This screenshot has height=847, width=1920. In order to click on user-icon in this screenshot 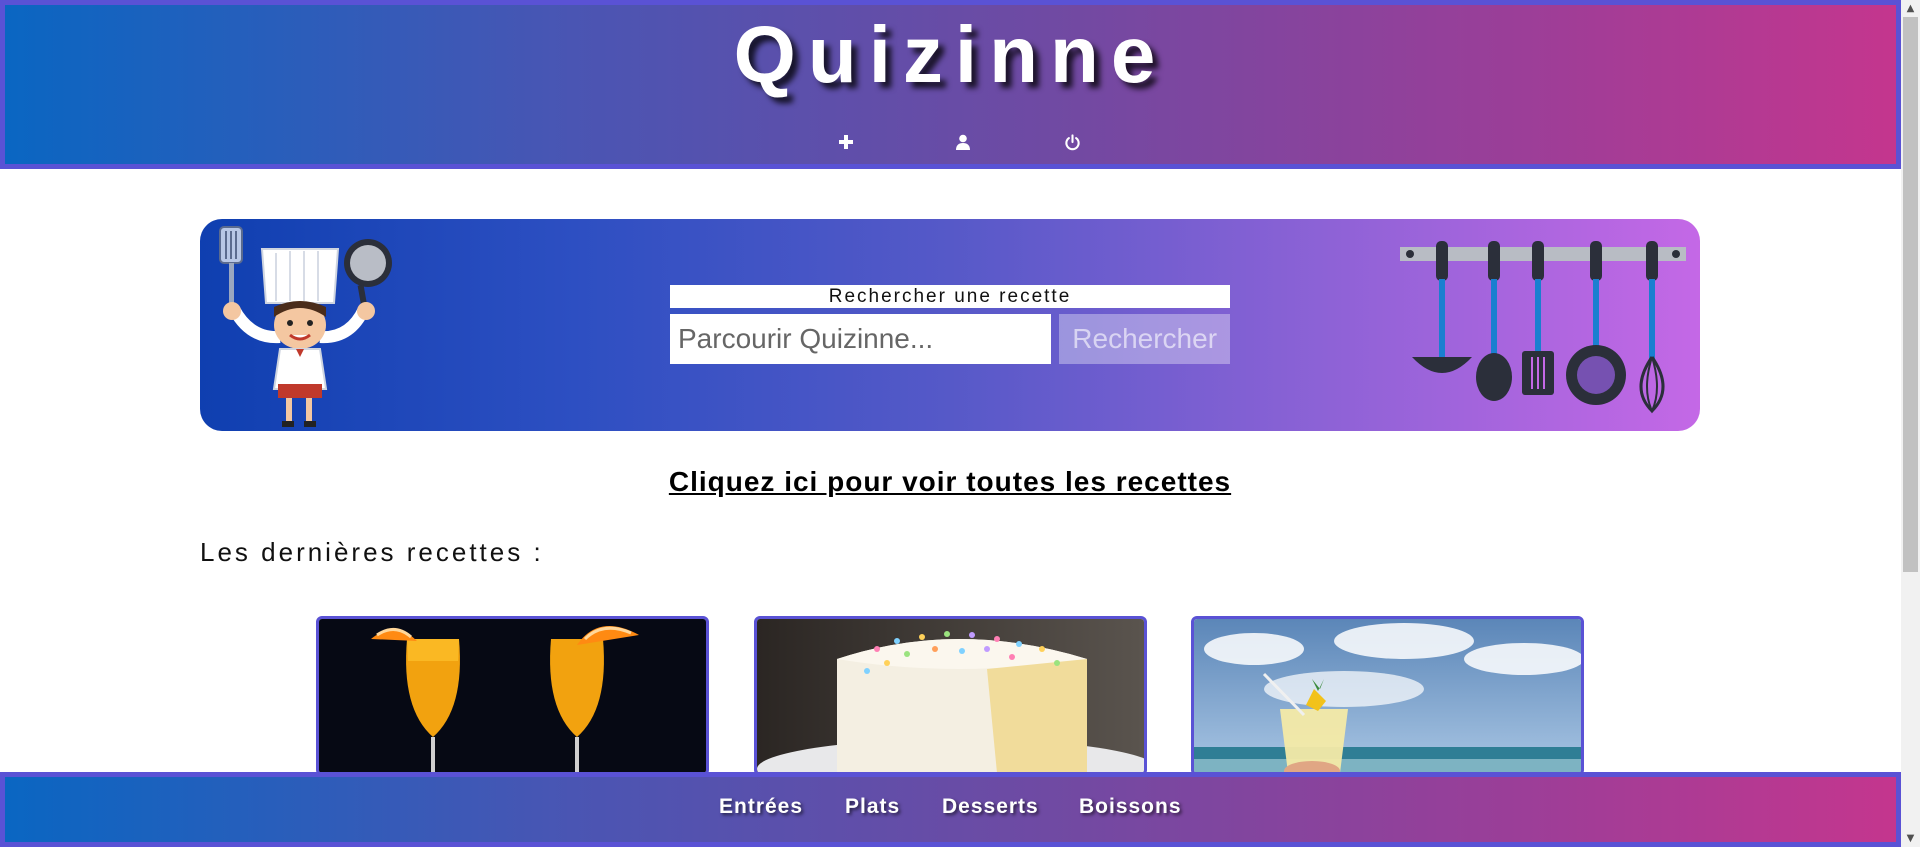, I will do `click(963, 142)`.